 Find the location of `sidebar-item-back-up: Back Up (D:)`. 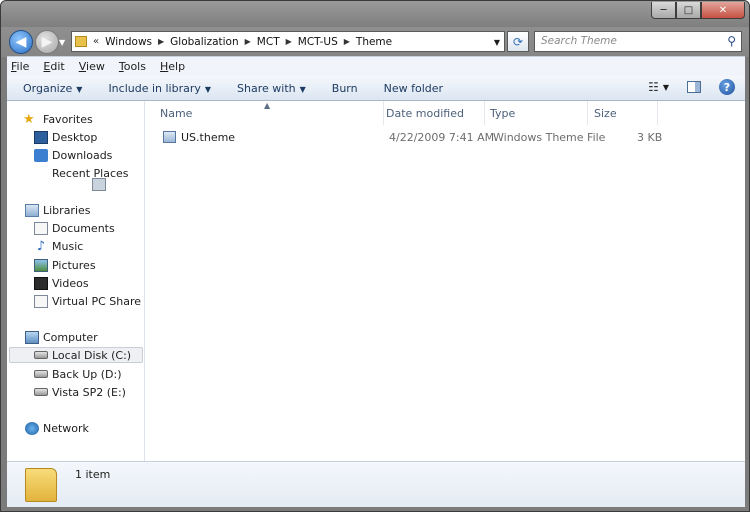

sidebar-item-back-up: Back Up (D:) is located at coordinates (78, 374).